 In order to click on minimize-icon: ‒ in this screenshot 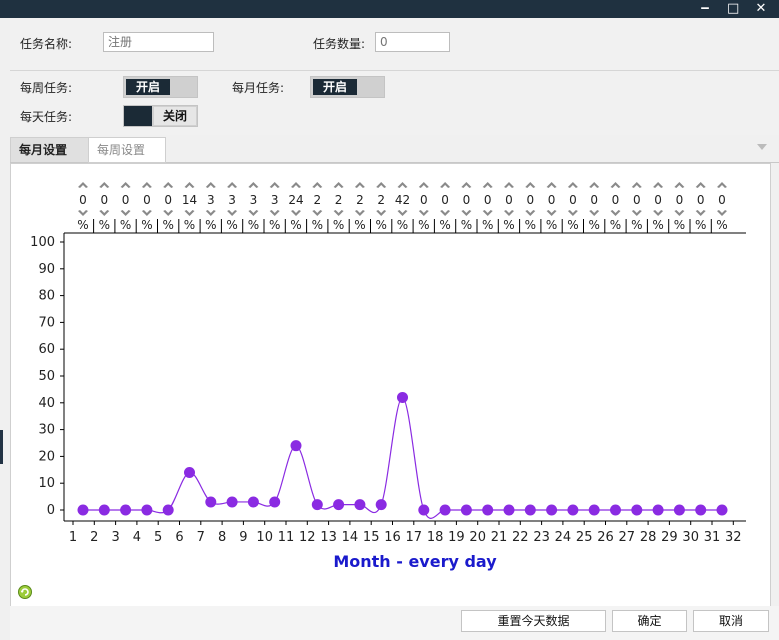, I will do `click(705, 9)`.